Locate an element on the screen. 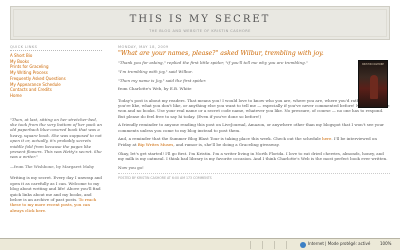 The height and width of the screenshot is (250, 400). book-cover-image: KRISTIN CASHORE is located at coordinates (373, 84).